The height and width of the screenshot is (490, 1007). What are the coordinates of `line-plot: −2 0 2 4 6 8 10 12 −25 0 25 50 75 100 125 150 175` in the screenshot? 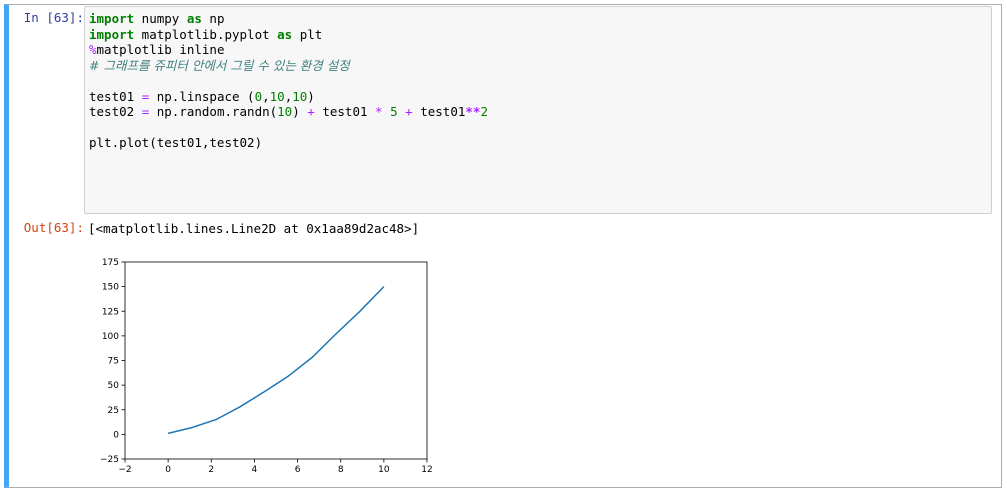 It's located at (266, 366).